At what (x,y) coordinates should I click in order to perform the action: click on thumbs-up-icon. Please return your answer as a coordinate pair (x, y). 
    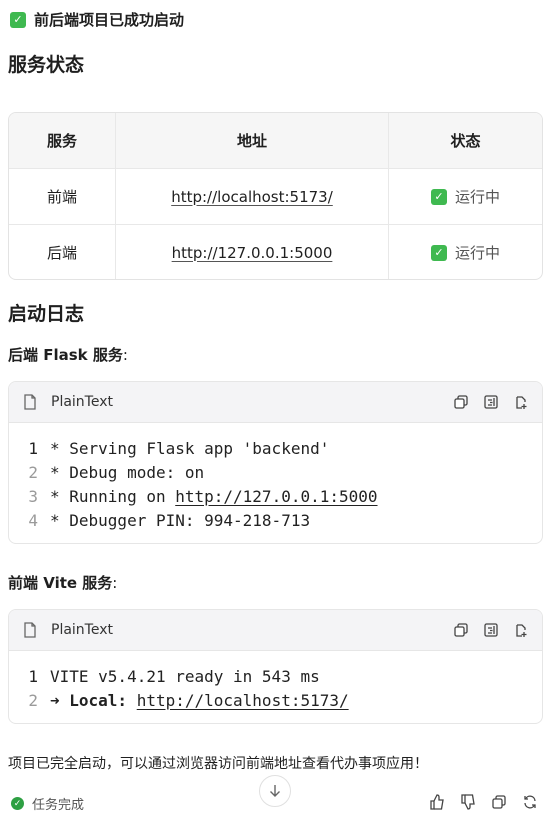
    Looking at the image, I should click on (437, 802).